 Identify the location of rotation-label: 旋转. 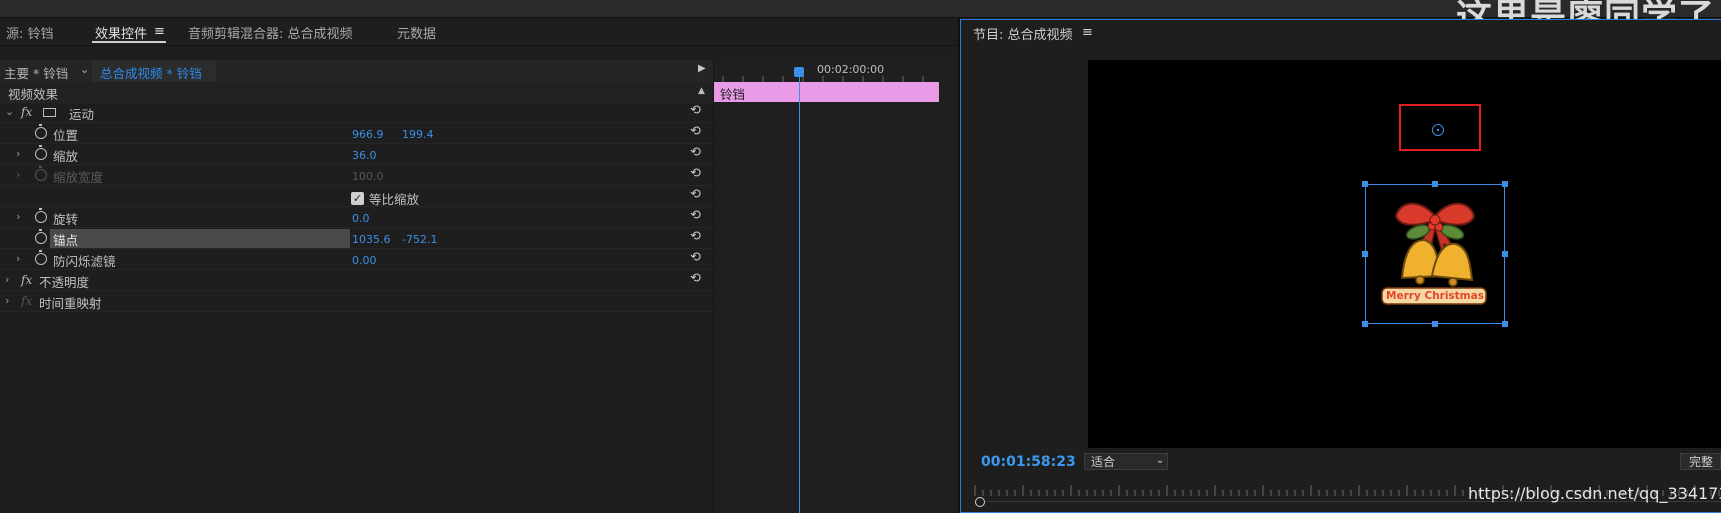
(66, 219).